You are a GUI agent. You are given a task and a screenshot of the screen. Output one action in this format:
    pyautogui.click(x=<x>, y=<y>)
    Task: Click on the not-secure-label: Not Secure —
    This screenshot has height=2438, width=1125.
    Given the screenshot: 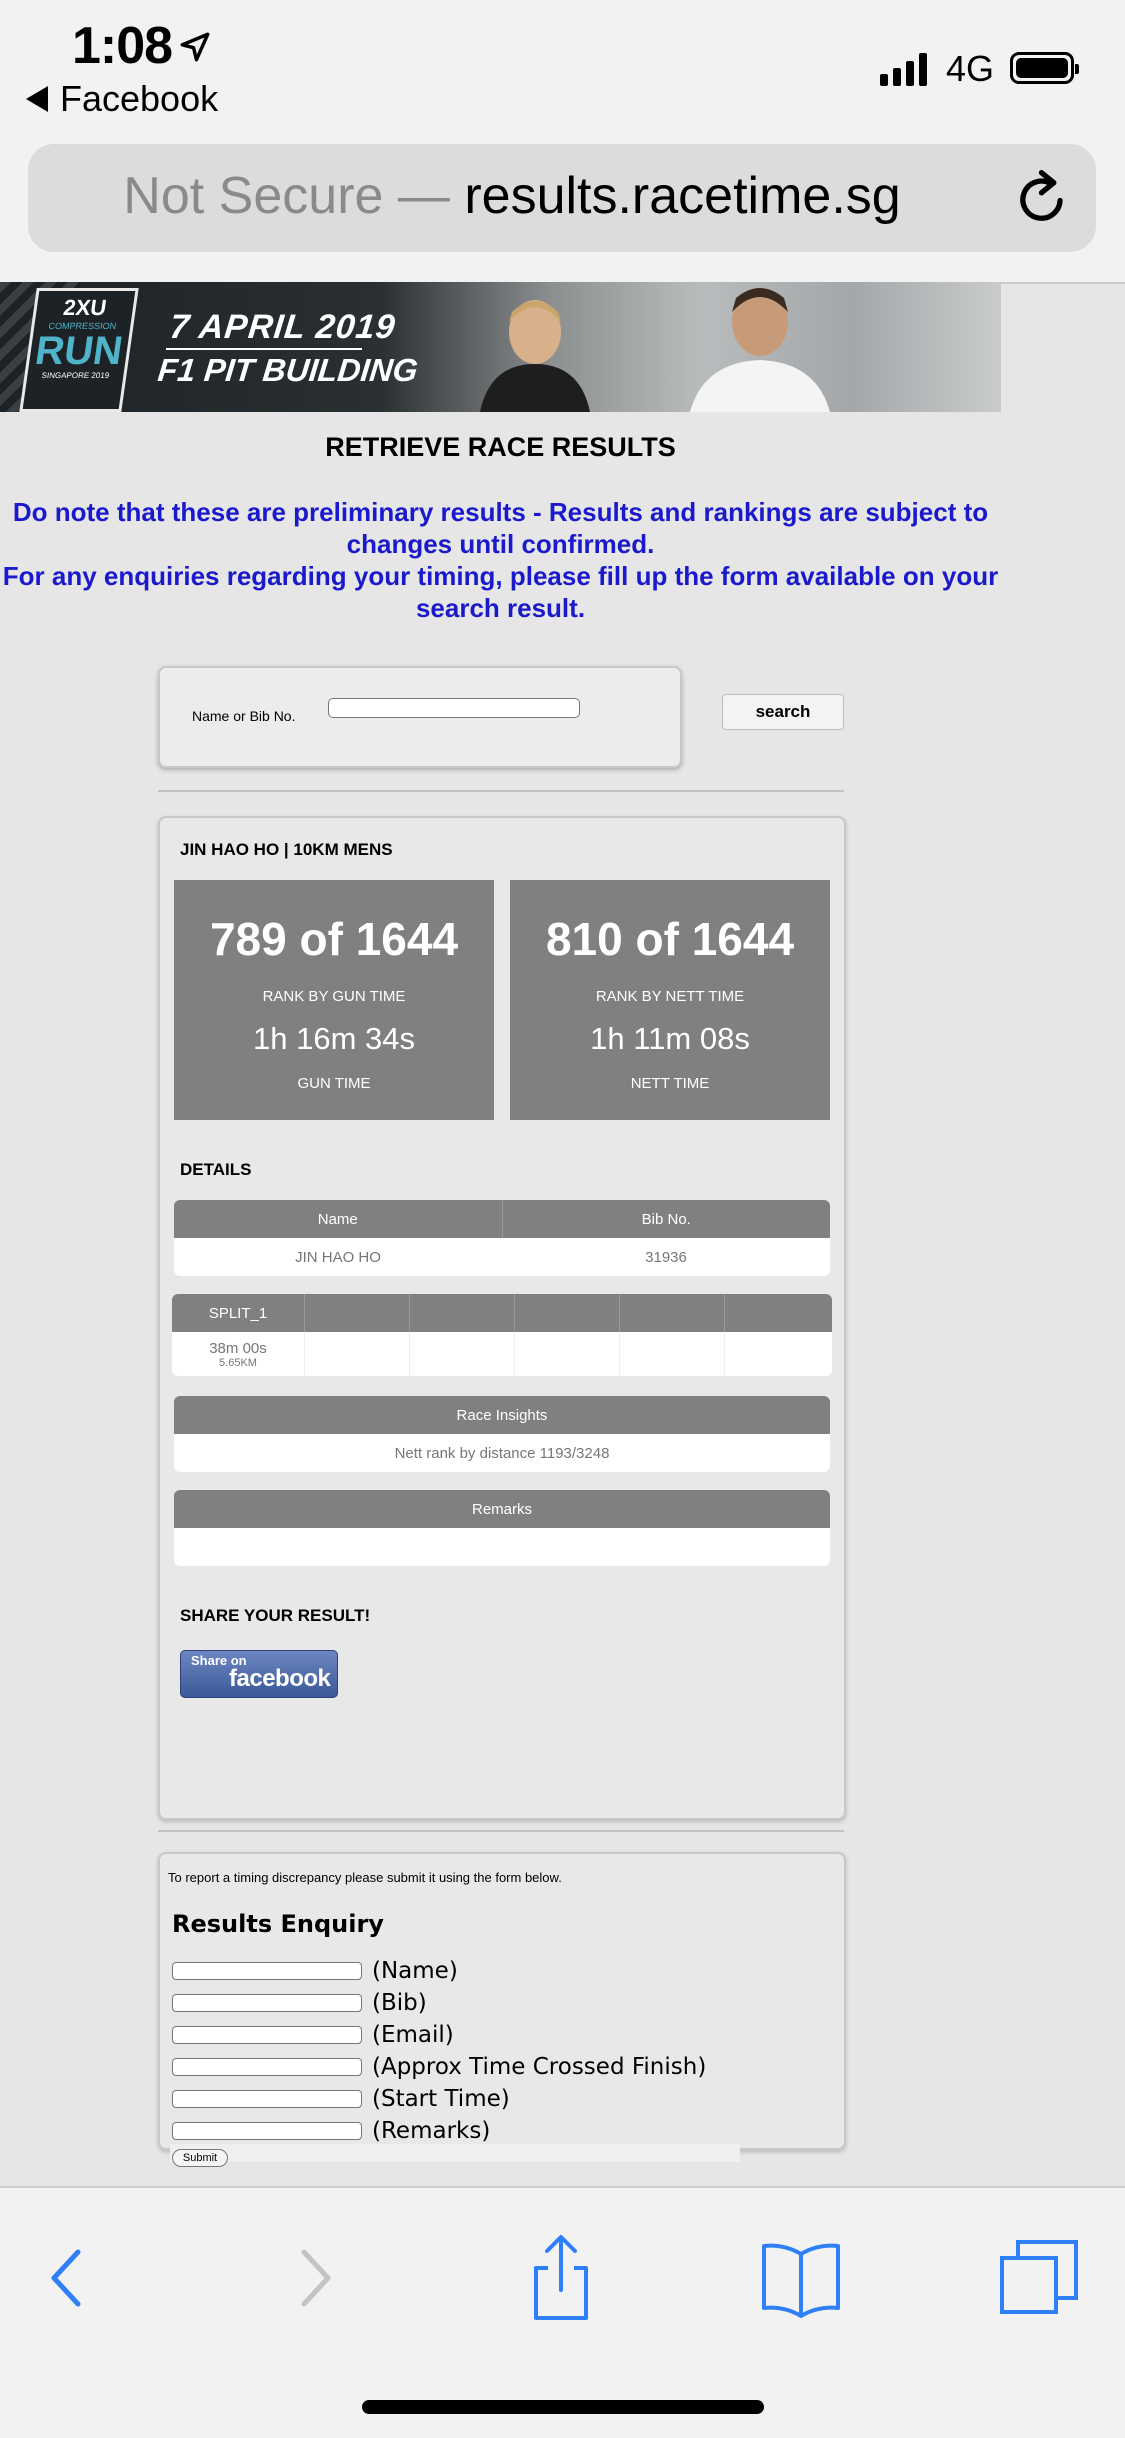 What is the action you would take?
    pyautogui.click(x=286, y=196)
    